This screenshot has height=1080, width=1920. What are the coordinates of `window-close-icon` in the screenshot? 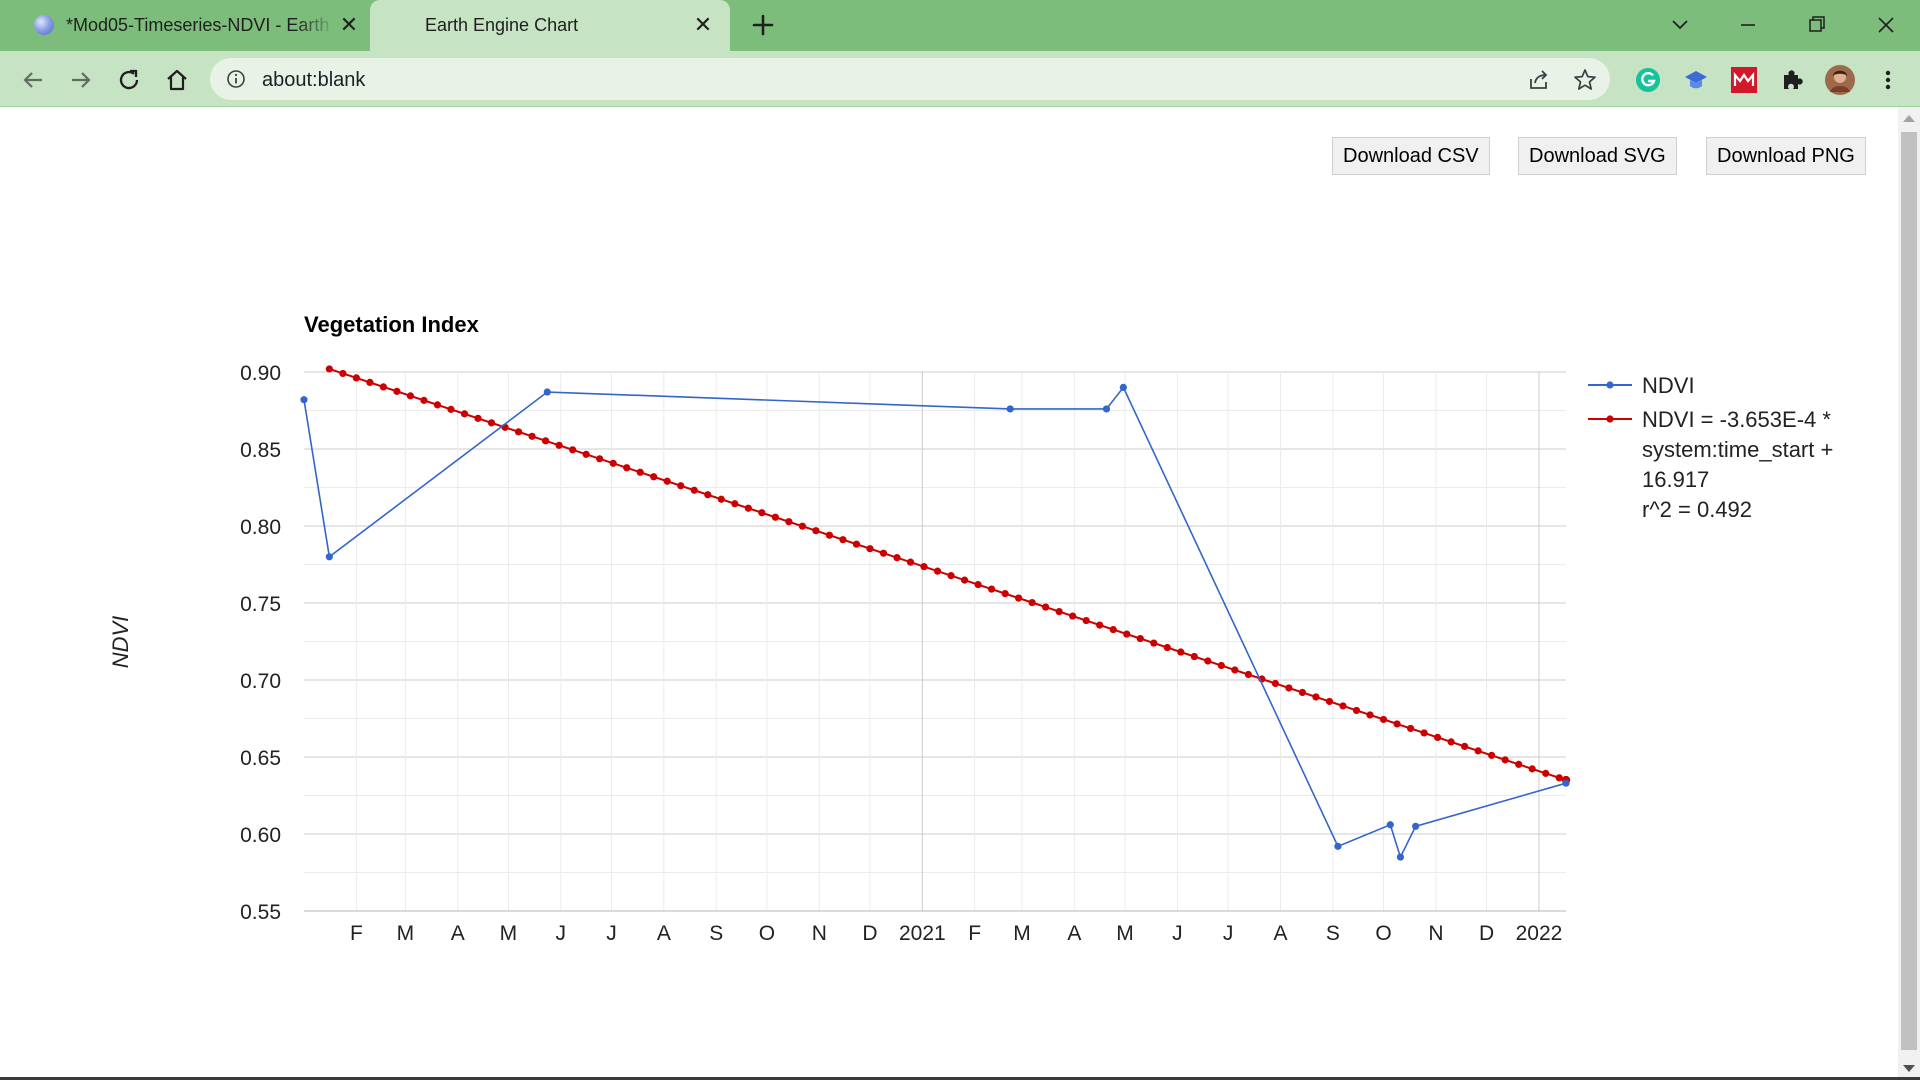 It's located at (1886, 25).